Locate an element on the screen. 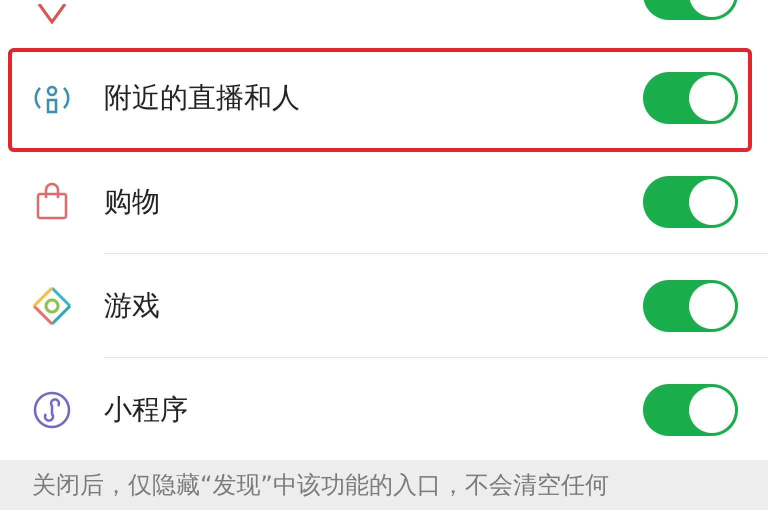 The height and width of the screenshot is (510, 768). diamond-icon is located at coordinates (52, 306).